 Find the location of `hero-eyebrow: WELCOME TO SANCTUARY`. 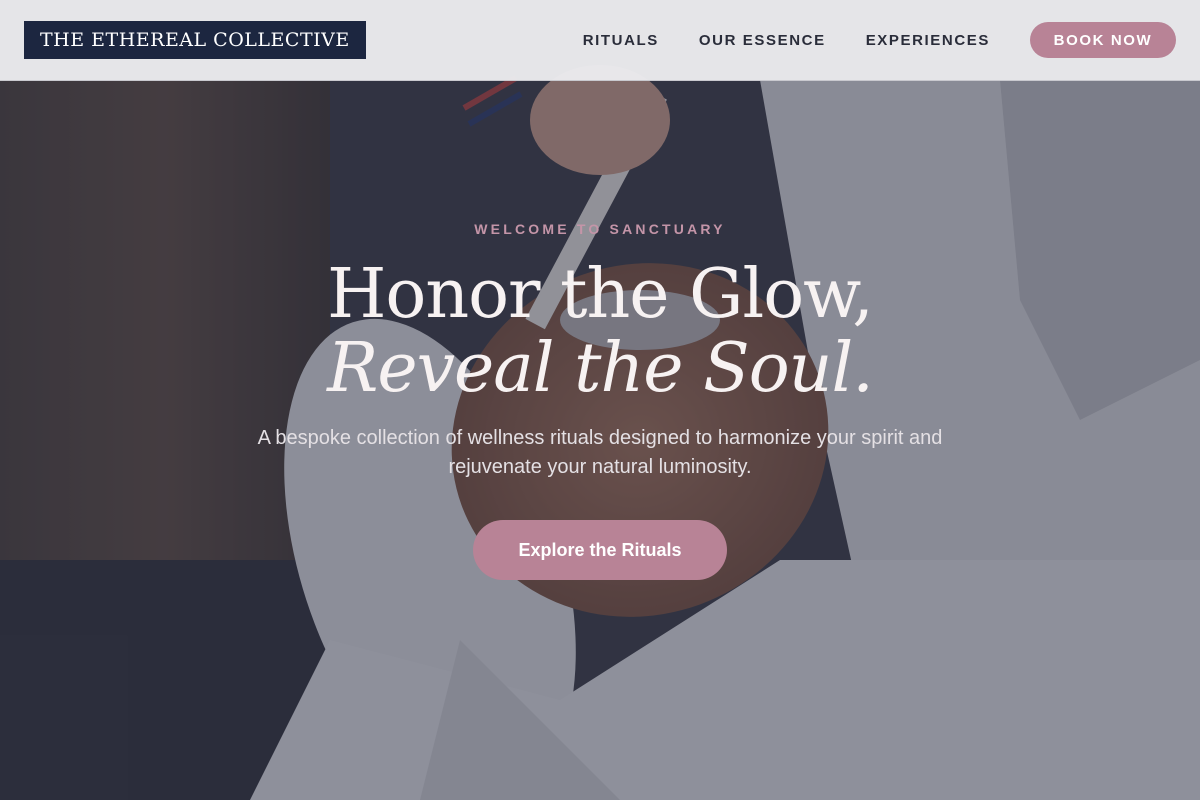

hero-eyebrow: WELCOME TO SANCTUARY is located at coordinates (600, 229).